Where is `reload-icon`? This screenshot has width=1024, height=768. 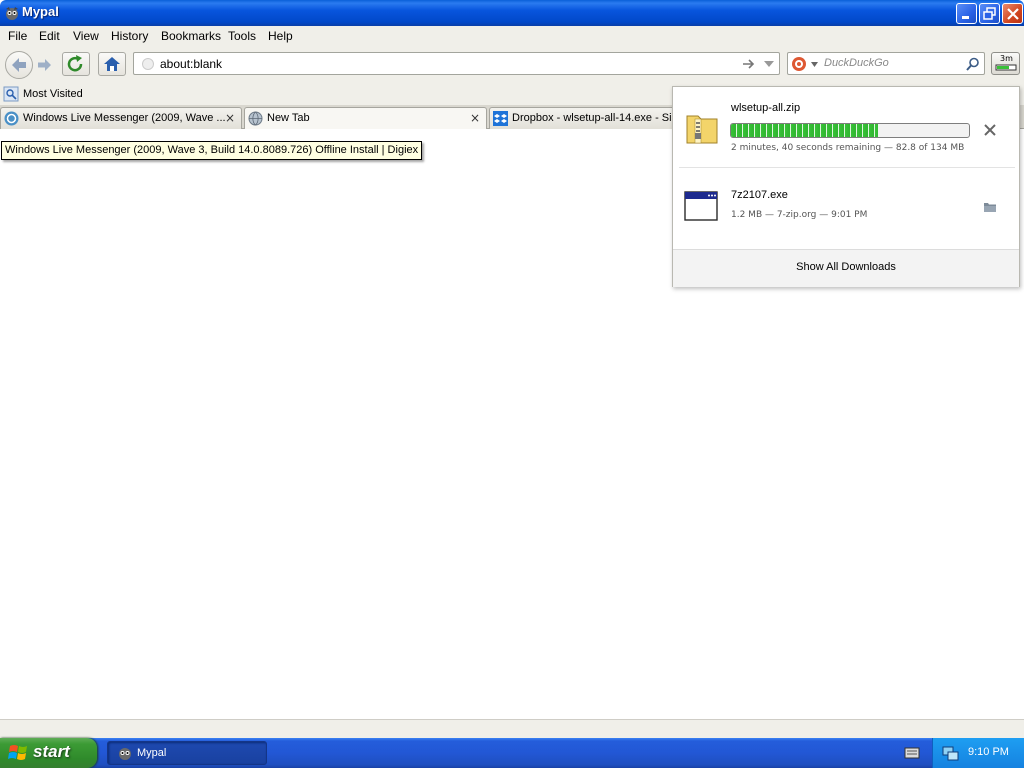
reload-icon is located at coordinates (75, 63).